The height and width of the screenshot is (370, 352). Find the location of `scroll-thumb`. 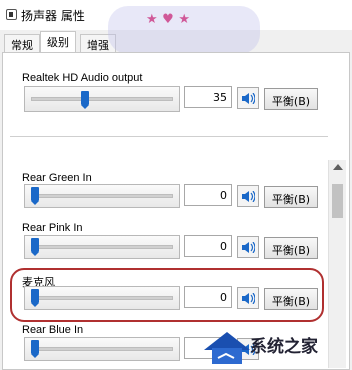

scroll-thumb is located at coordinates (337, 201).